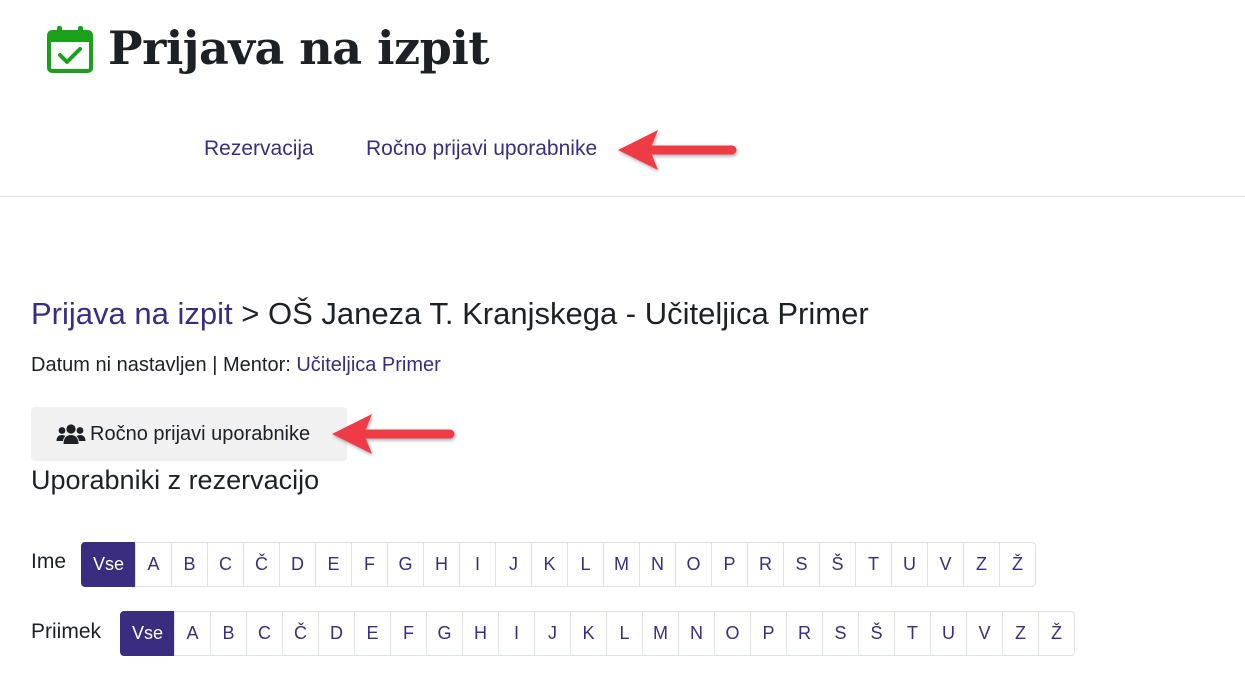 The height and width of the screenshot is (678, 1245). What do you see at coordinates (984, 633) in the screenshot?
I see `last-name-initial-23: V` at bounding box center [984, 633].